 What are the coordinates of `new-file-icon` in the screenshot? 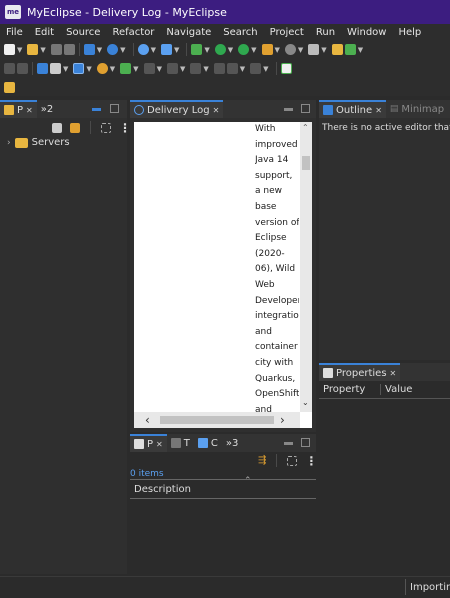 It's located at (9, 49).